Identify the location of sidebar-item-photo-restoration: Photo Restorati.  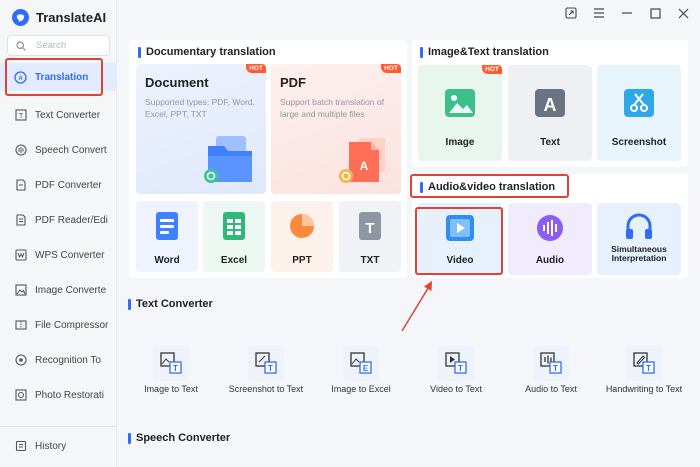
(58, 395).